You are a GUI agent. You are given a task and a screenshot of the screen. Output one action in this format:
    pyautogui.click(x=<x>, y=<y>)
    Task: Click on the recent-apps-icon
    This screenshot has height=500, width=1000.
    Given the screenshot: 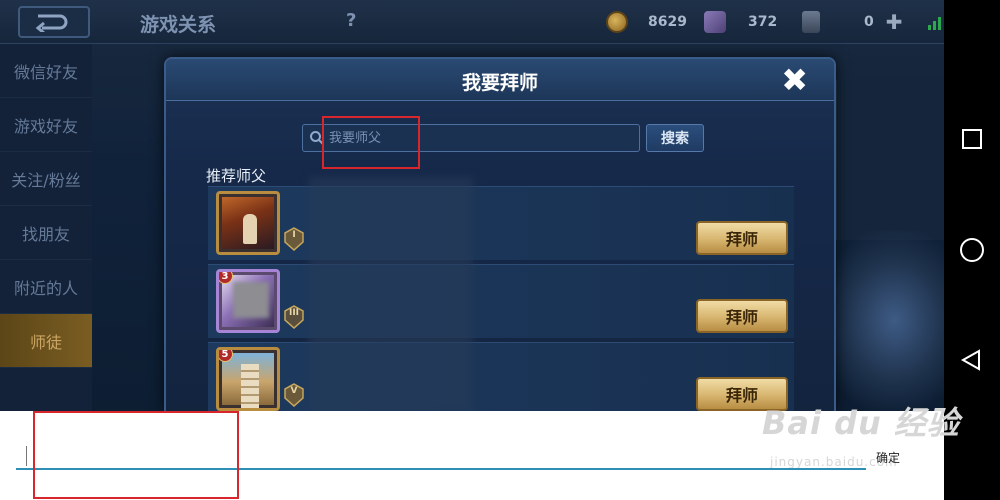 What is the action you would take?
    pyautogui.click(x=972, y=139)
    